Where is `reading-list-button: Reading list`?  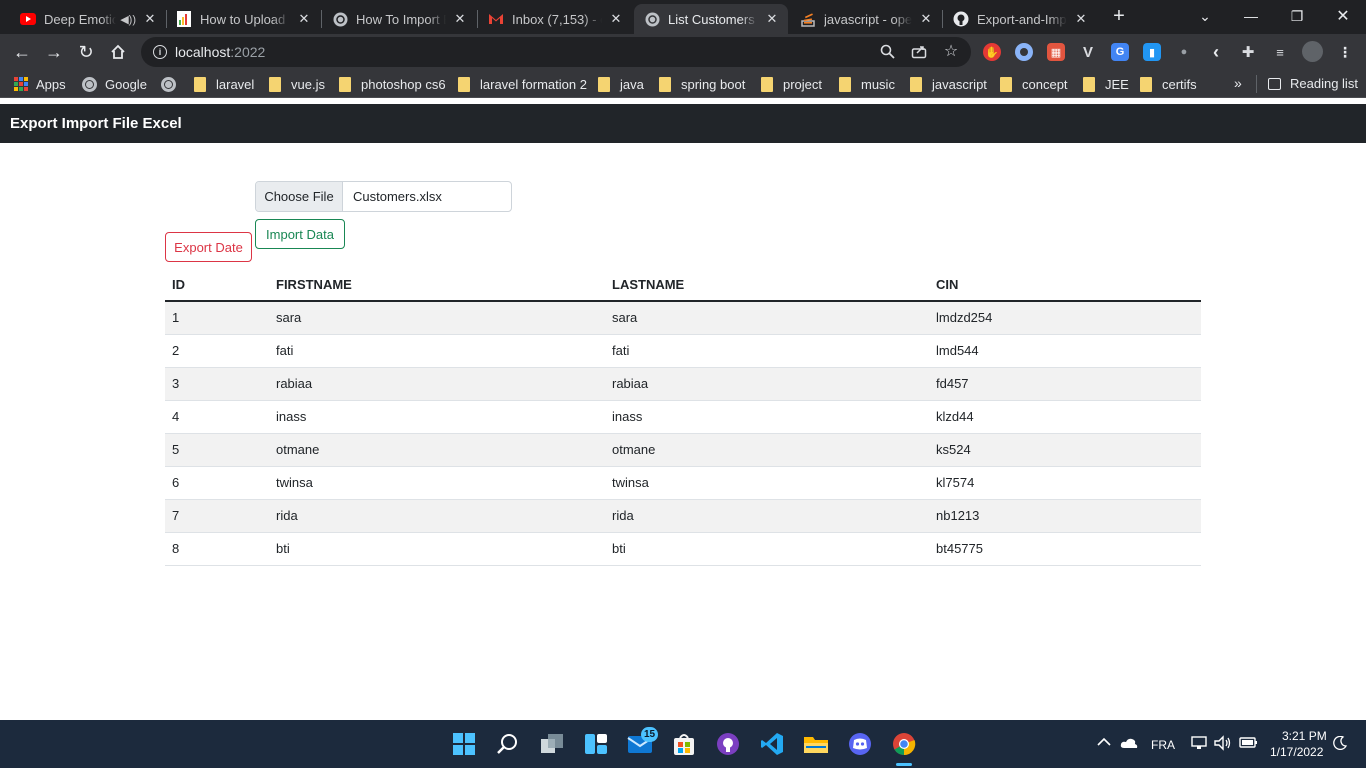 reading-list-button: Reading list is located at coordinates (1313, 83).